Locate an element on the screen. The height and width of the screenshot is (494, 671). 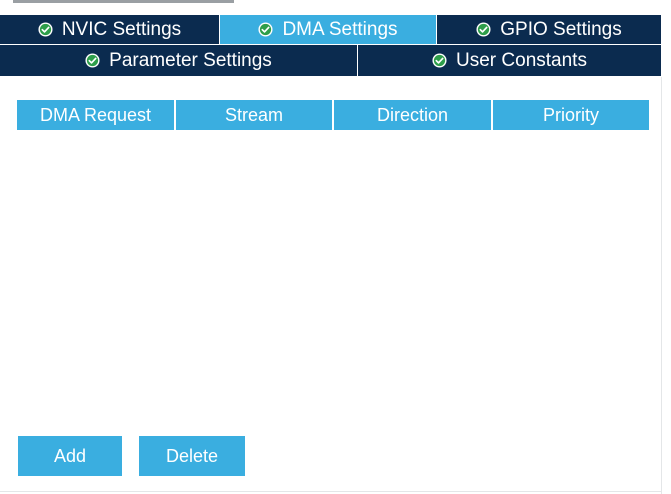
tab-gpio-settings: GPIO Settings is located at coordinates (549, 30).